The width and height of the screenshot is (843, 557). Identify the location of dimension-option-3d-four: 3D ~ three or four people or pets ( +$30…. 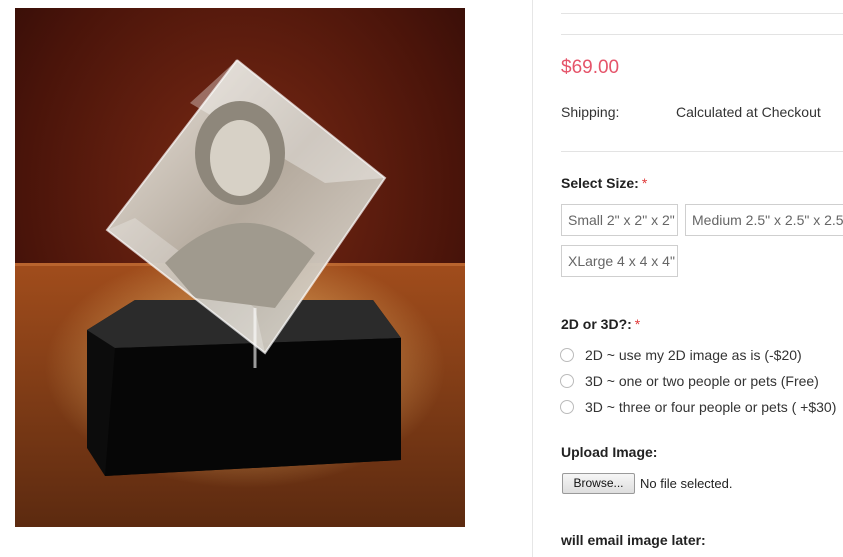
(698, 407).